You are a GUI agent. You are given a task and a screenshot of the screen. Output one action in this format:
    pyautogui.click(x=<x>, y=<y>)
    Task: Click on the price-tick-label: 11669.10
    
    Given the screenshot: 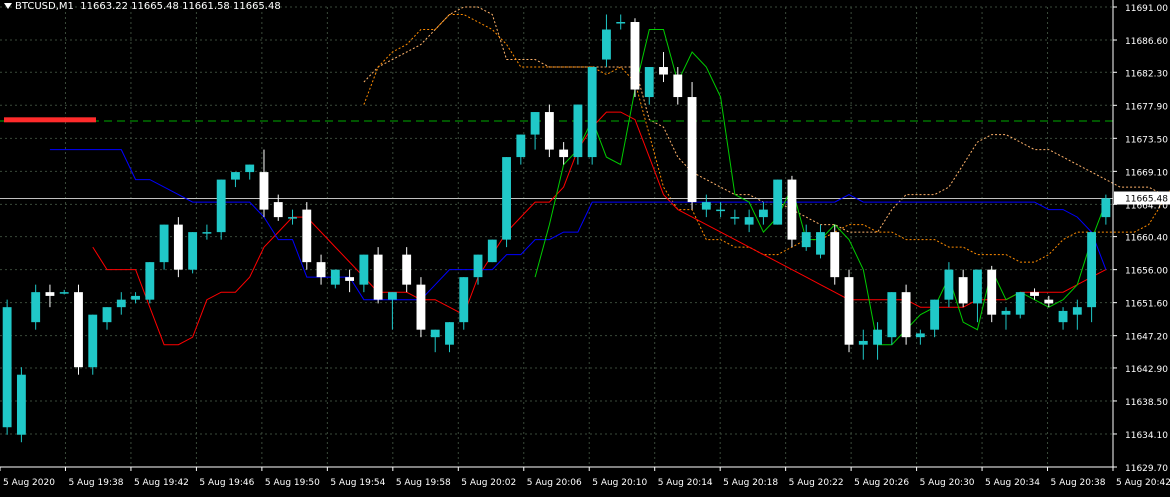 What is the action you would take?
    pyautogui.click(x=1146, y=173)
    